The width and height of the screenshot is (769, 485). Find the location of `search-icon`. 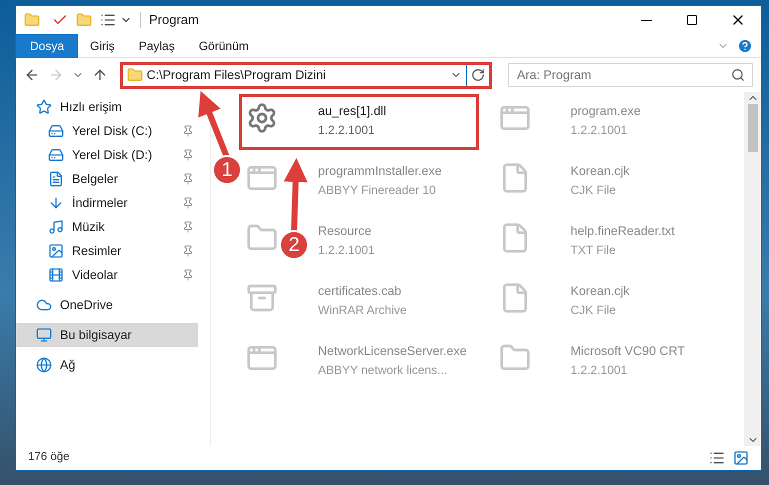

search-icon is located at coordinates (738, 75).